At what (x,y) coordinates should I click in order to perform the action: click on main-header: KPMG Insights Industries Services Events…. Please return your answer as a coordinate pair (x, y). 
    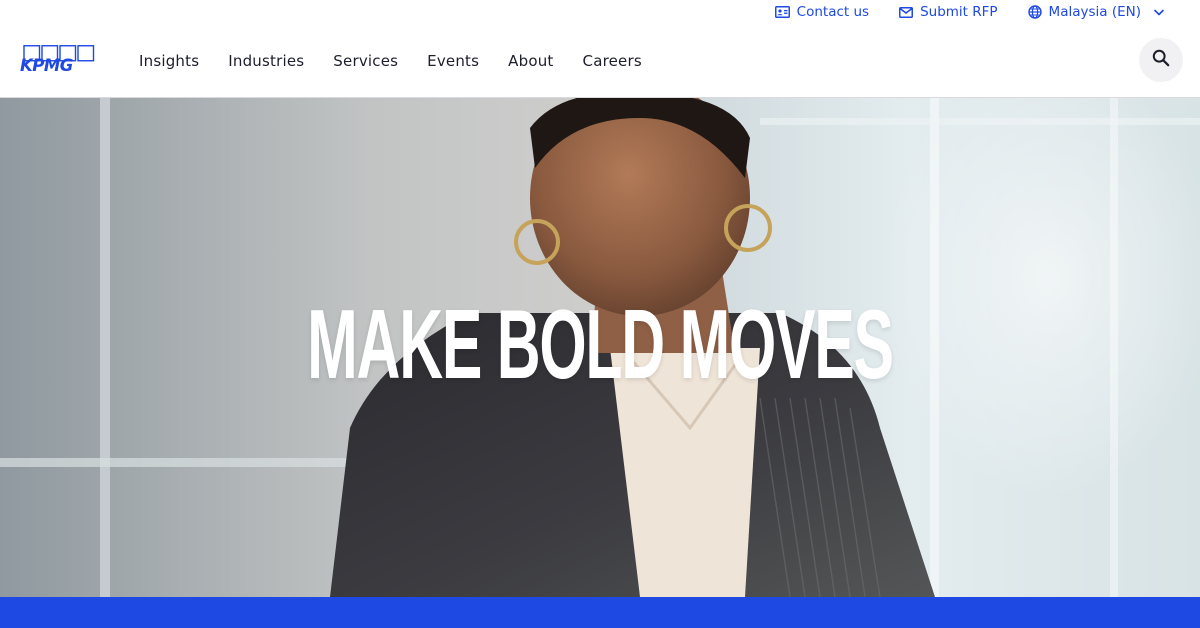
    Looking at the image, I should click on (600, 61).